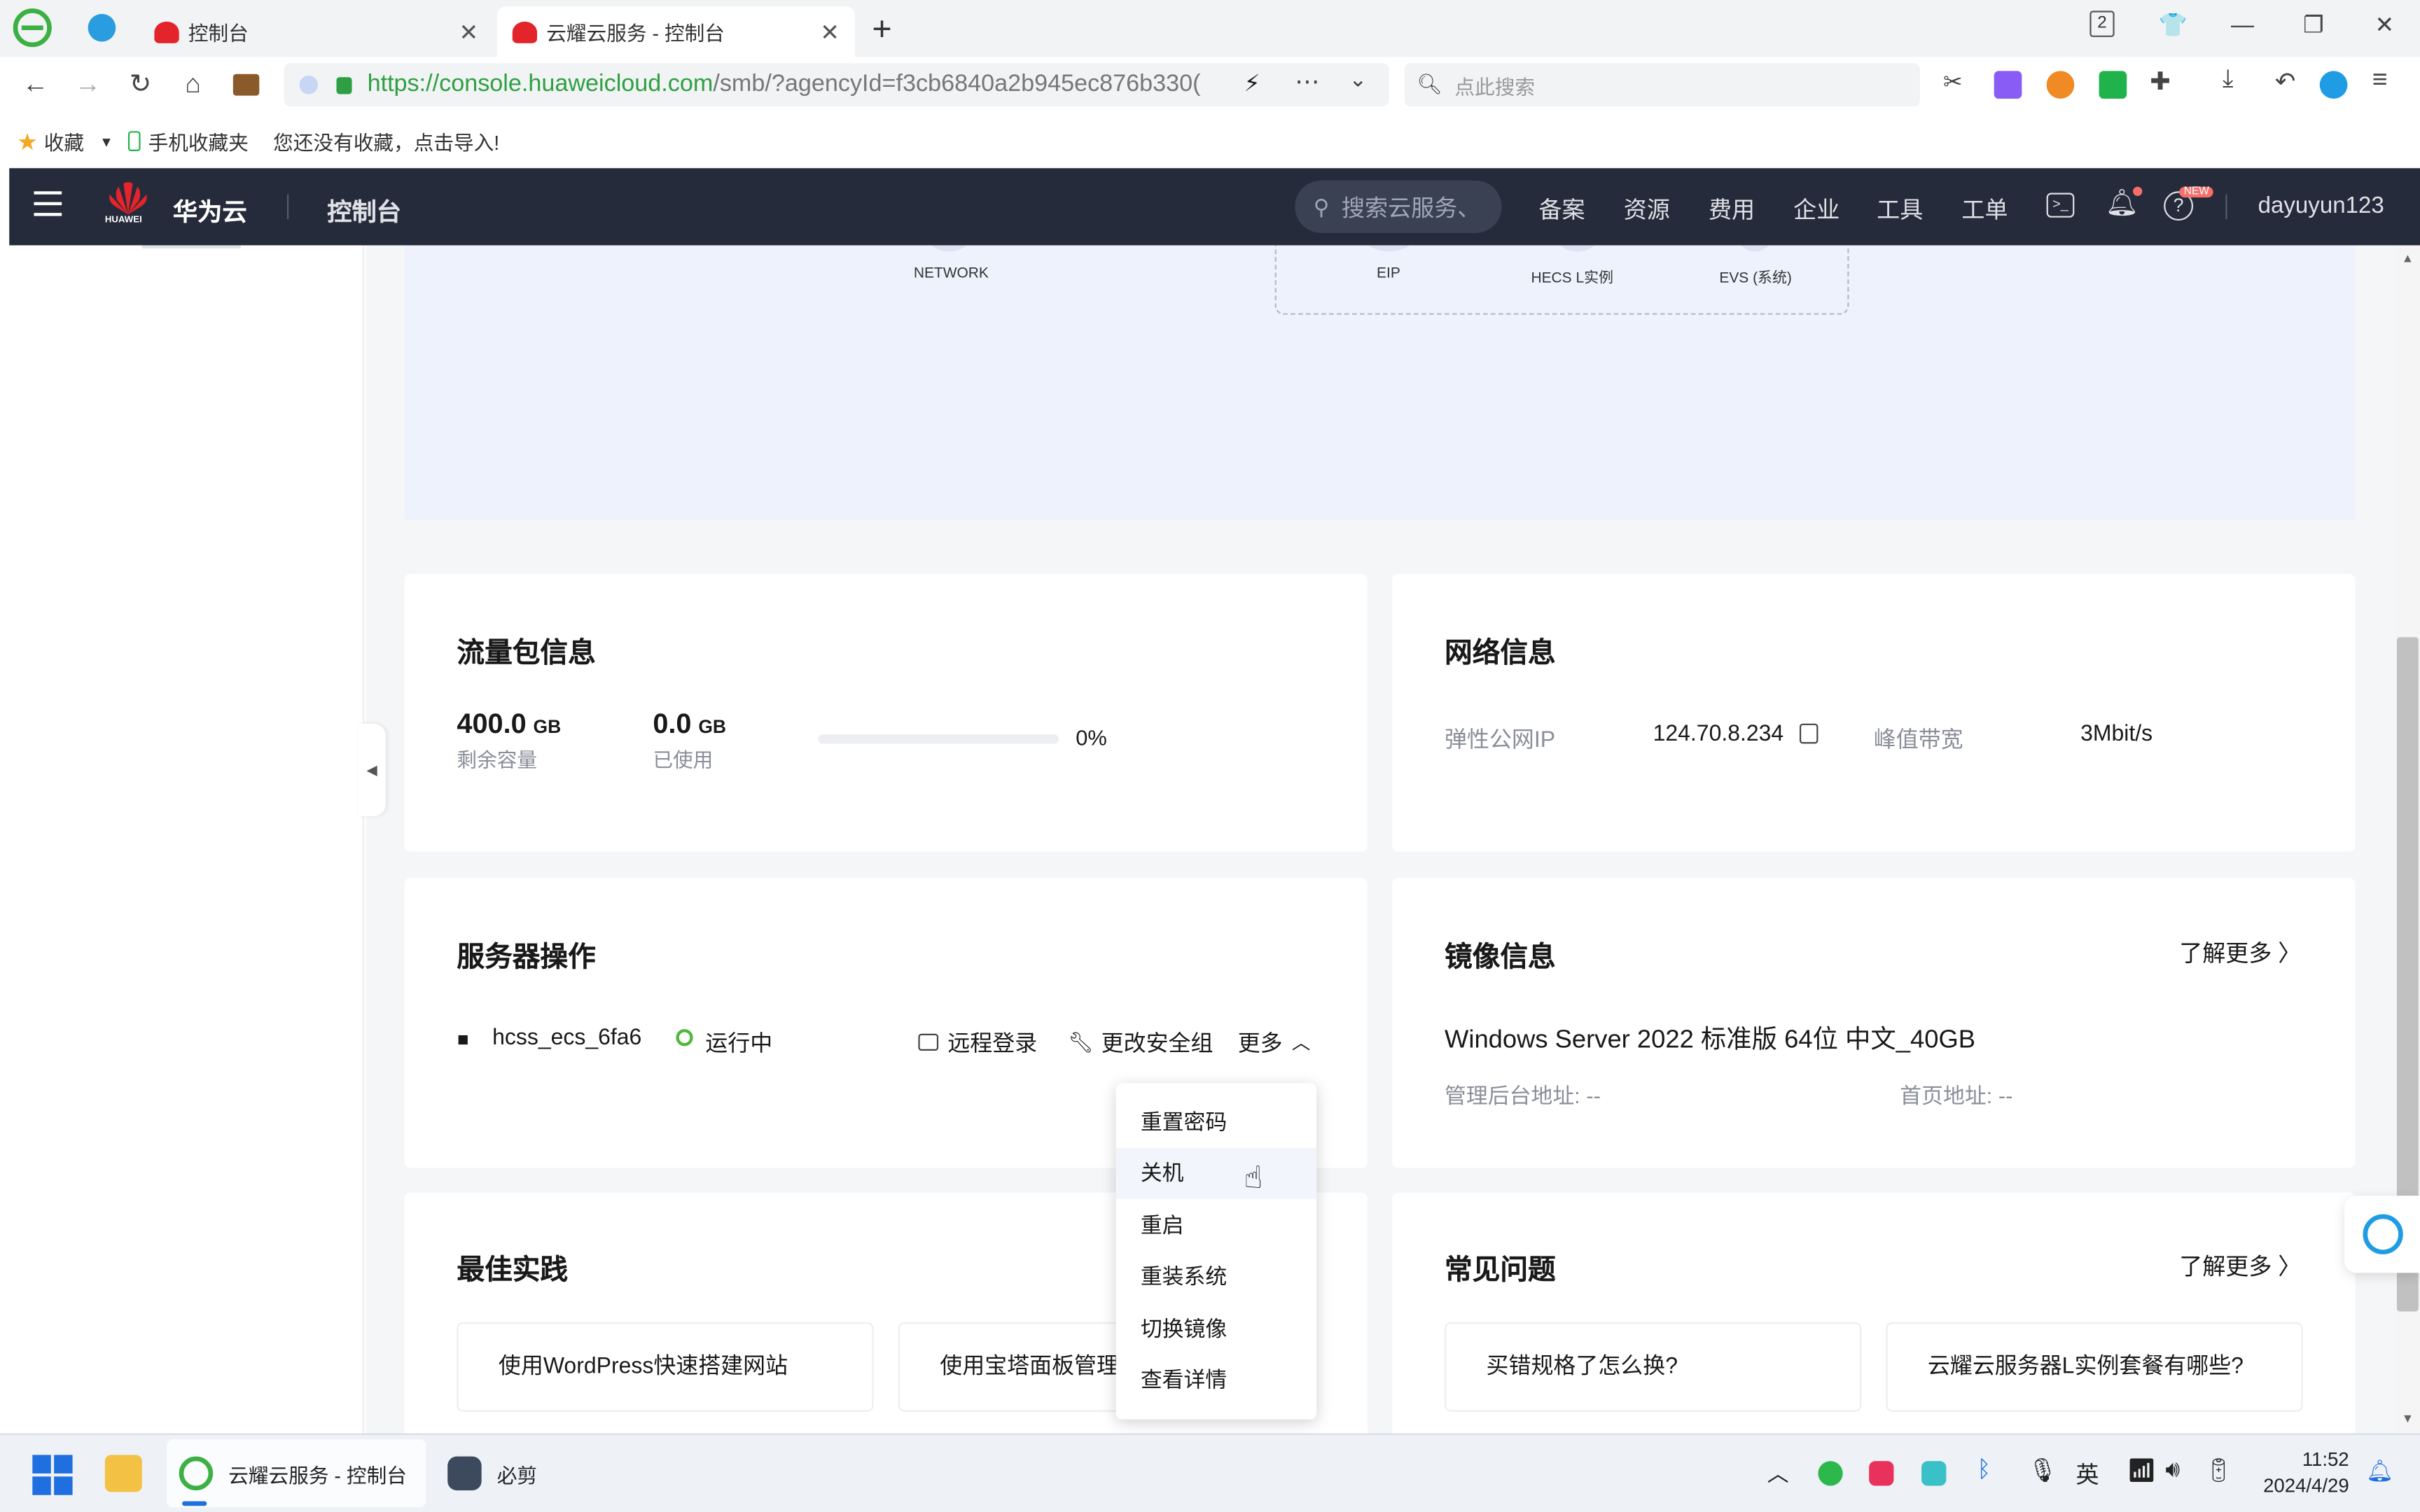 This screenshot has height=1512, width=2420. I want to click on tray-expand-icon: ︿, so click(1778, 1473).